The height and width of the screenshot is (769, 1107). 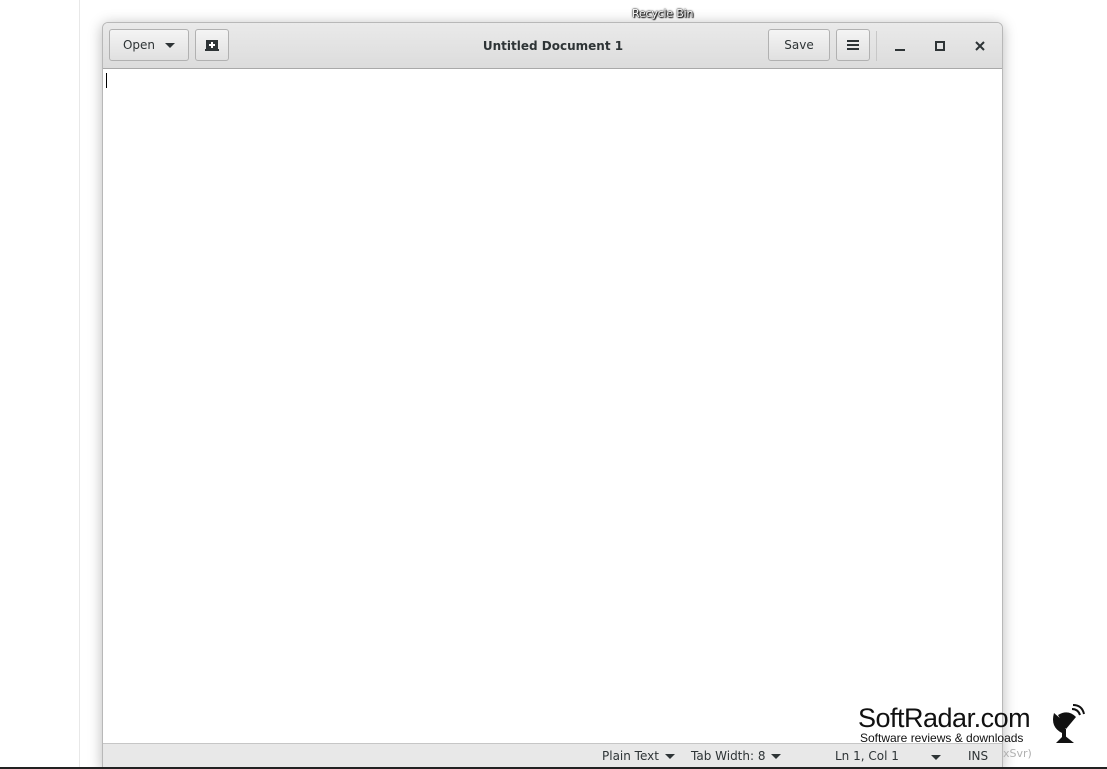 What do you see at coordinates (106, 80) in the screenshot?
I see `text-cursor` at bounding box center [106, 80].